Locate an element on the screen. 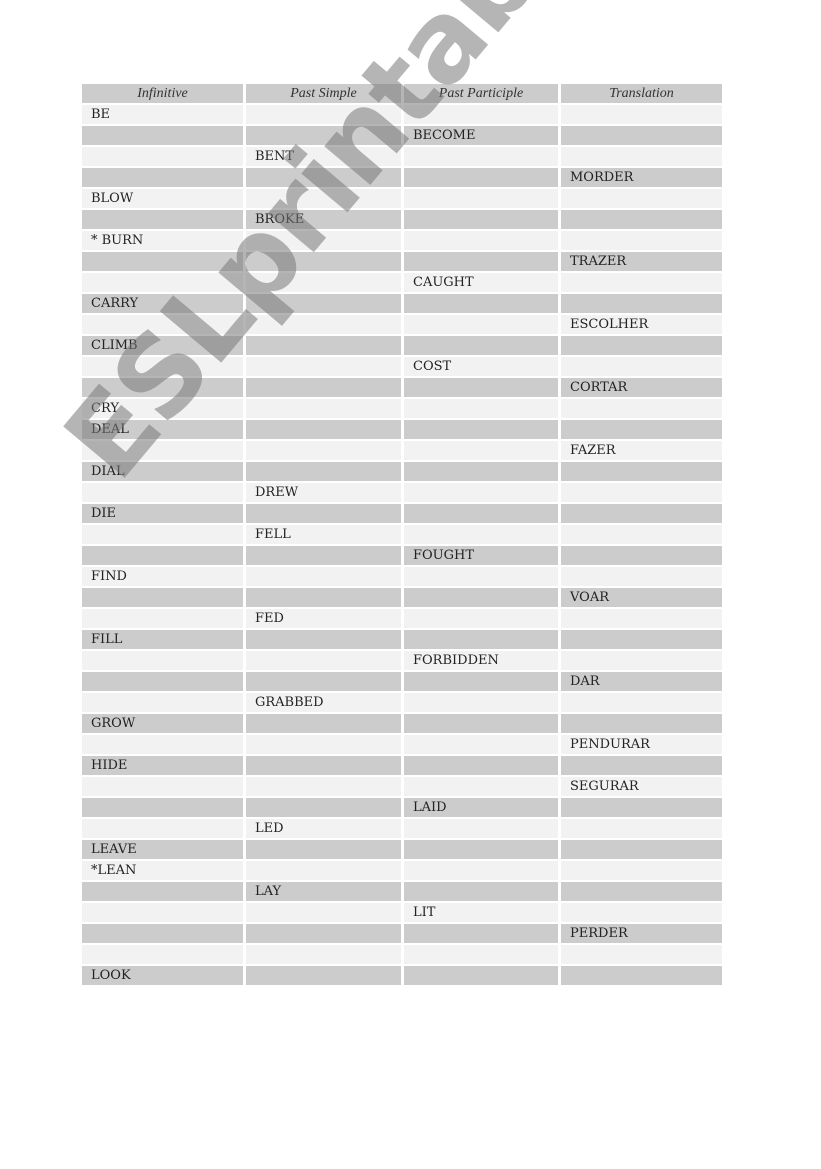  cell-past-participle: FORBIDDEN is located at coordinates (481, 661).